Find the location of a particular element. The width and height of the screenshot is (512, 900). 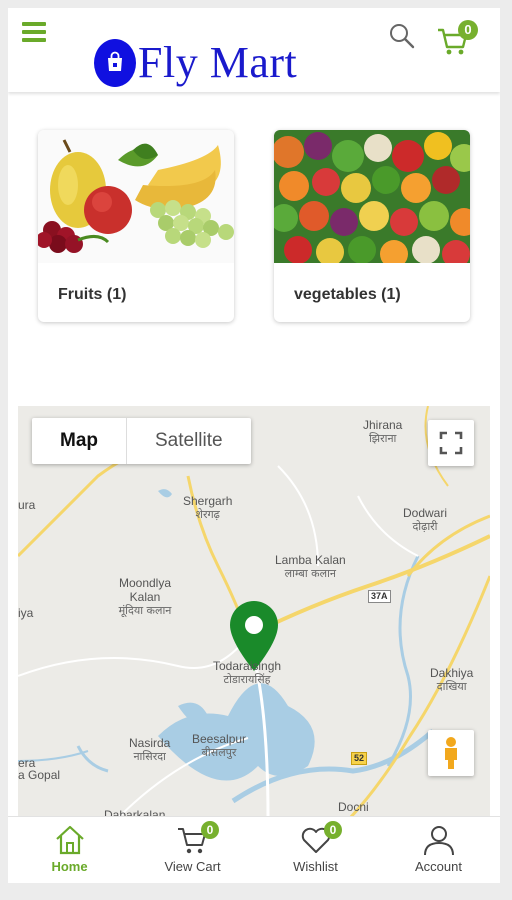

category-card-fruits: Fruits (1) is located at coordinates (136, 226).